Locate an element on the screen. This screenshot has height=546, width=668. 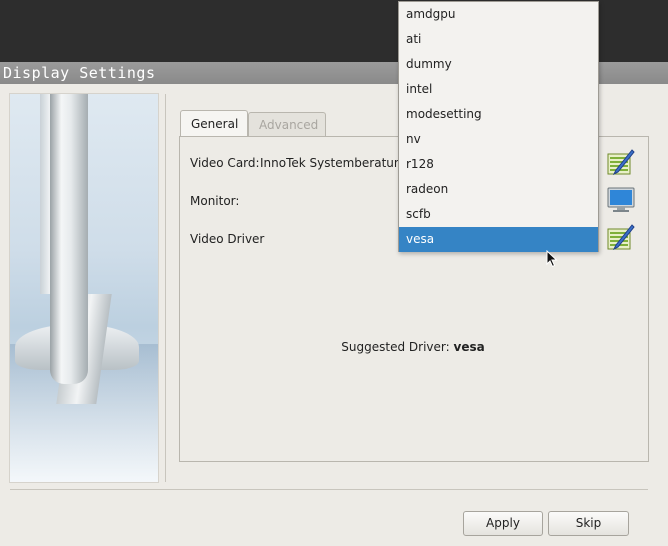
driver-option: dummy is located at coordinates (498, 64).